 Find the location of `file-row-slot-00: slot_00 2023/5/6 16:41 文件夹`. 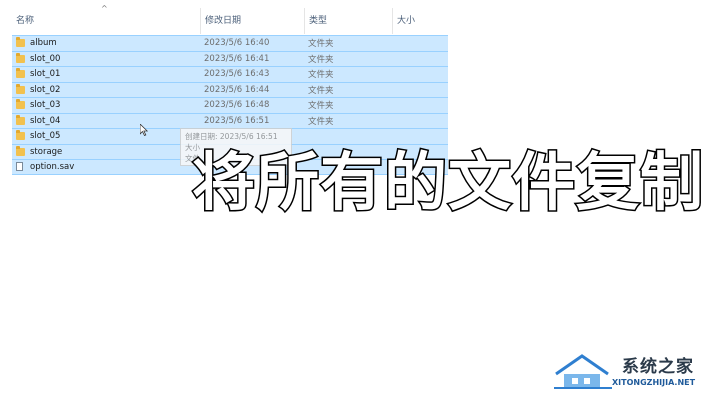

file-row-slot-00: slot_00 2023/5/6 16:41 文件夹 is located at coordinates (230, 58).